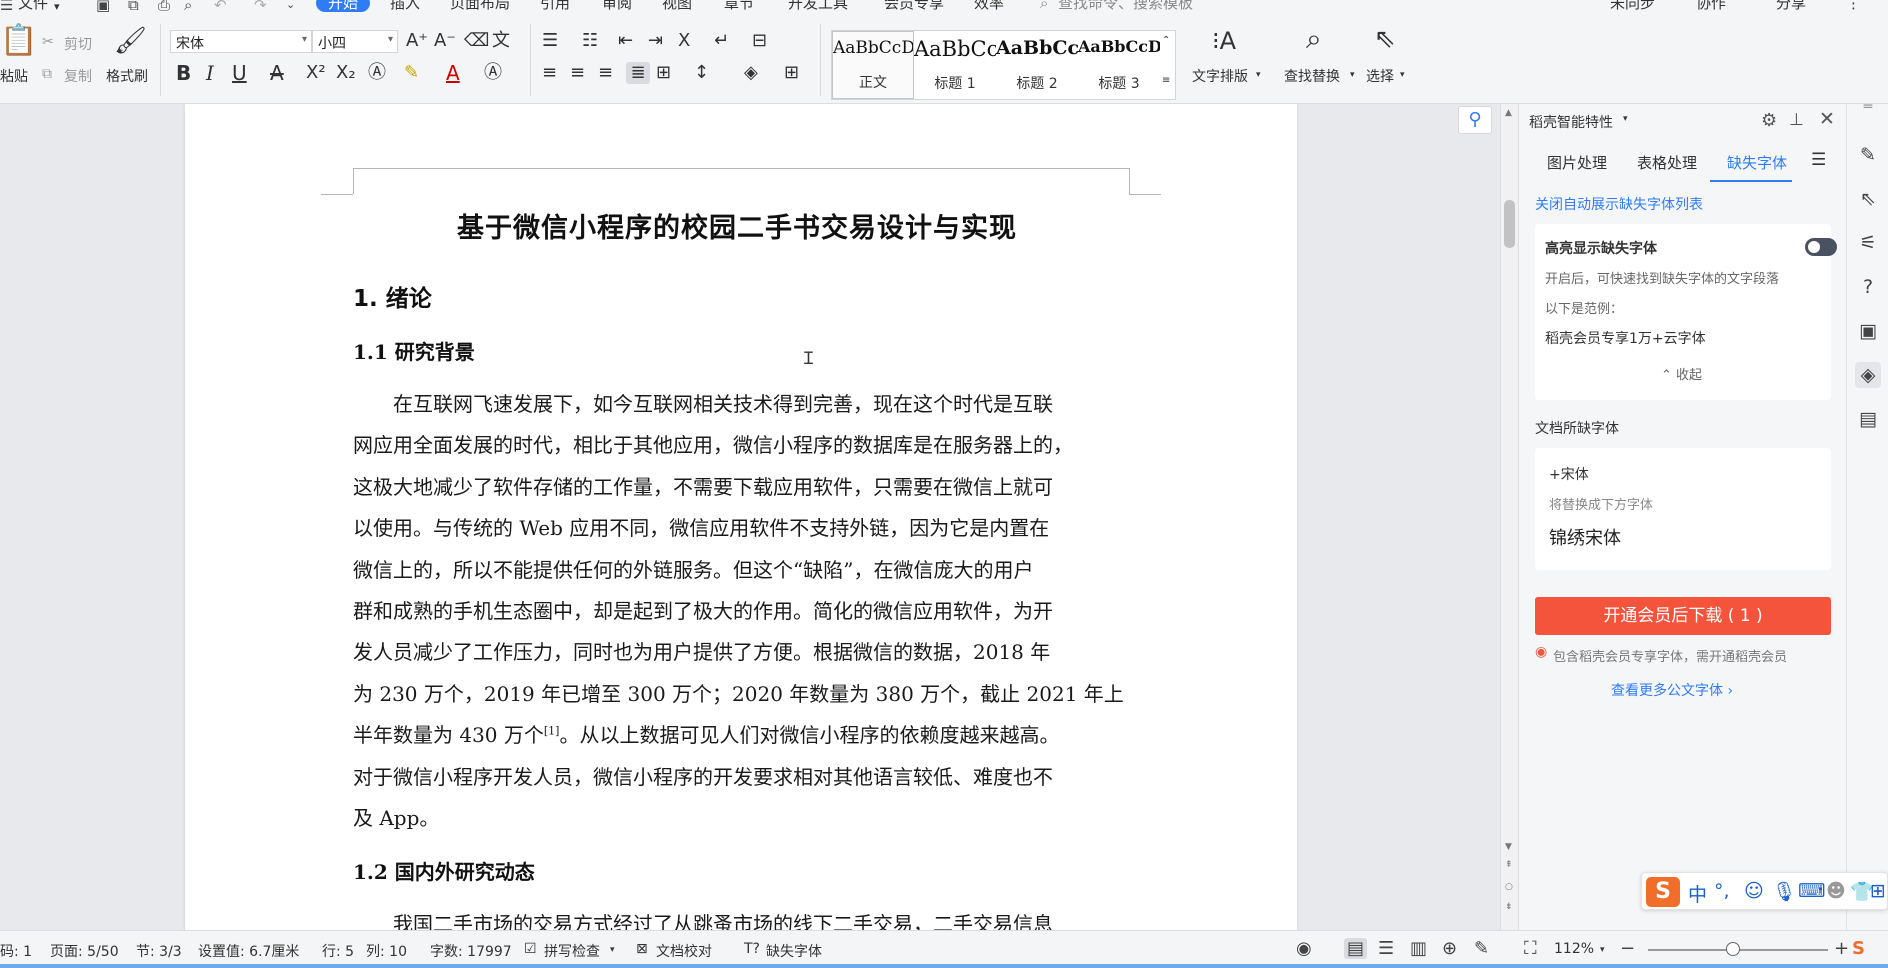  Describe the element at coordinates (316, 73) in the screenshot. I see `superscript-icon: X²` at that location.